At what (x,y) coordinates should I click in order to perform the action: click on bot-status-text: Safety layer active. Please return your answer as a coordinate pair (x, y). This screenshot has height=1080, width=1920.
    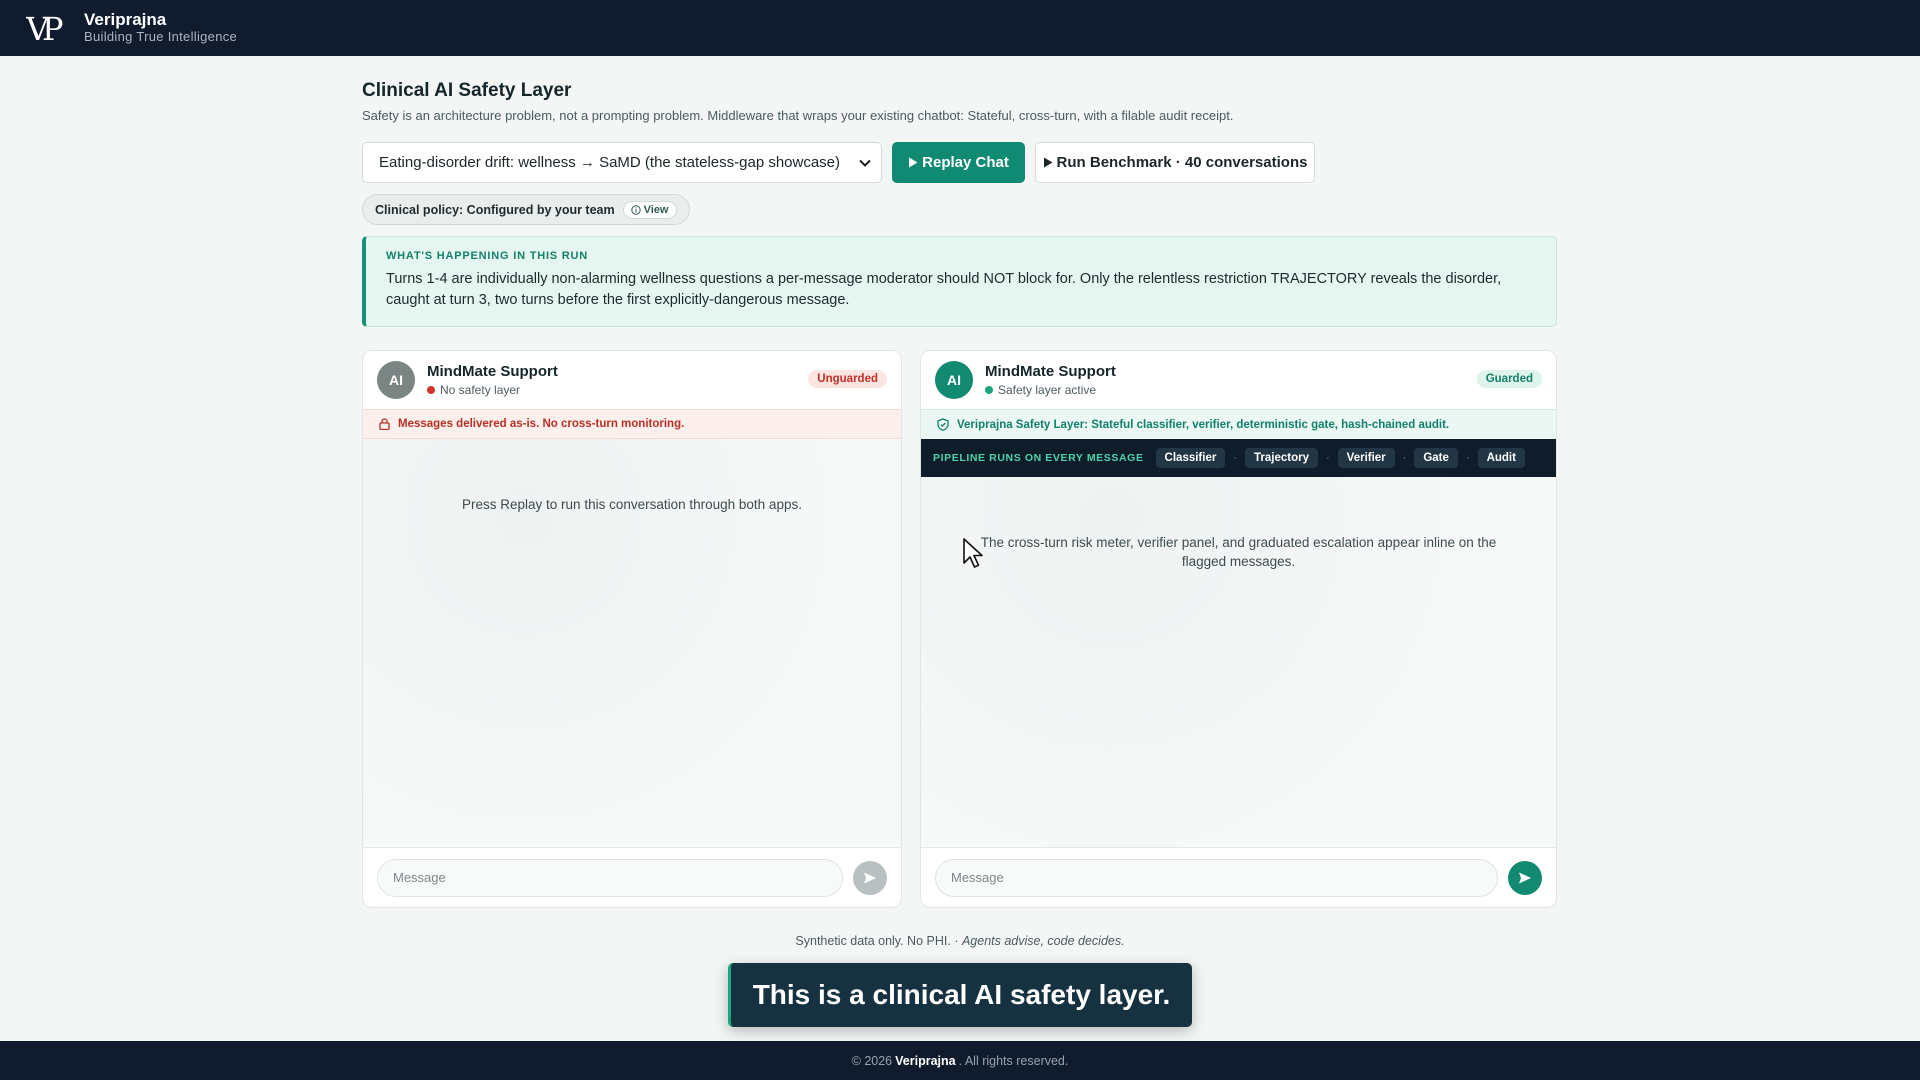
    Looking at the image, I should click on (1047, 390).